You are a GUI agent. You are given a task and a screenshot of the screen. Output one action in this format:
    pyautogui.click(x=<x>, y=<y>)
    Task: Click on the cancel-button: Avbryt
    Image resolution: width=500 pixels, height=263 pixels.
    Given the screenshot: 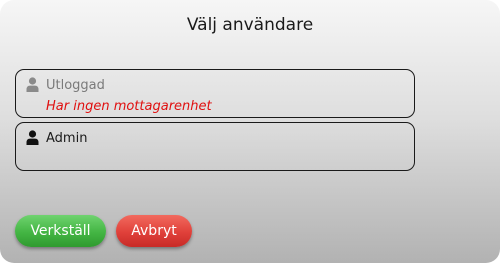 What is the action you would take?
    pyautogui.click(x=154, y=231)
    